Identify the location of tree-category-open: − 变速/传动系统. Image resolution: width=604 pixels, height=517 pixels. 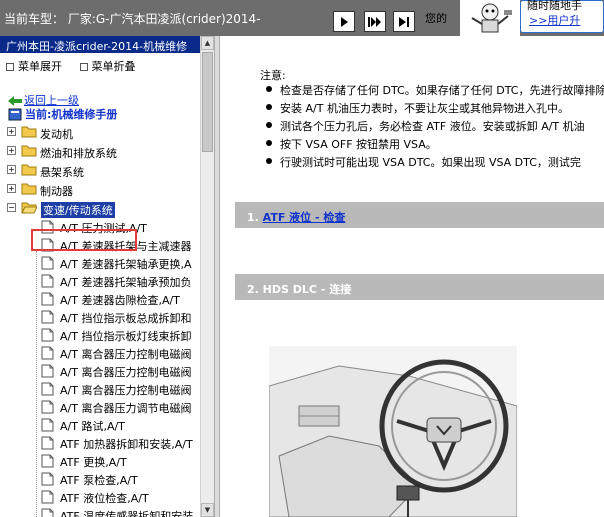
(100, 208).